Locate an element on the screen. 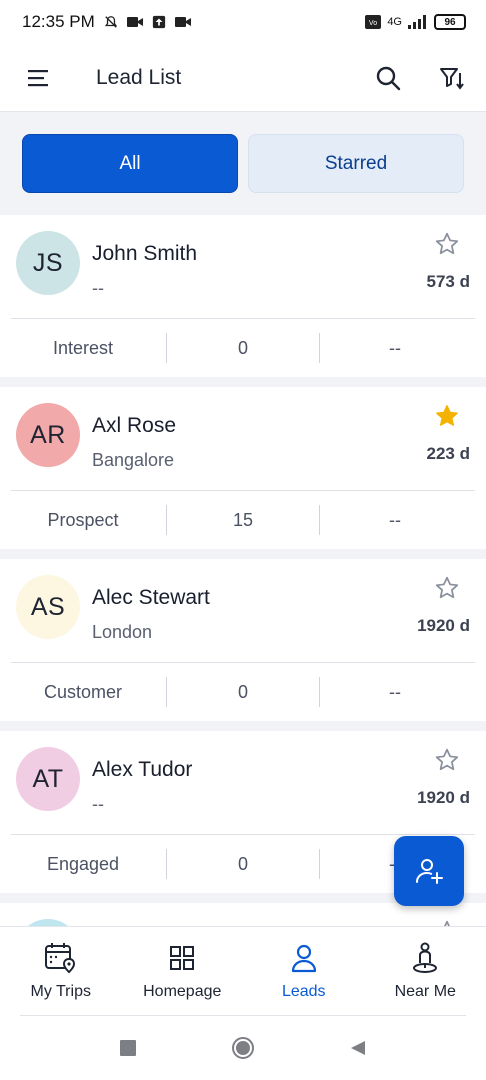 The width and height of the screenshot is (486, 1080). back-icon is located at coordinates (358, 1048).